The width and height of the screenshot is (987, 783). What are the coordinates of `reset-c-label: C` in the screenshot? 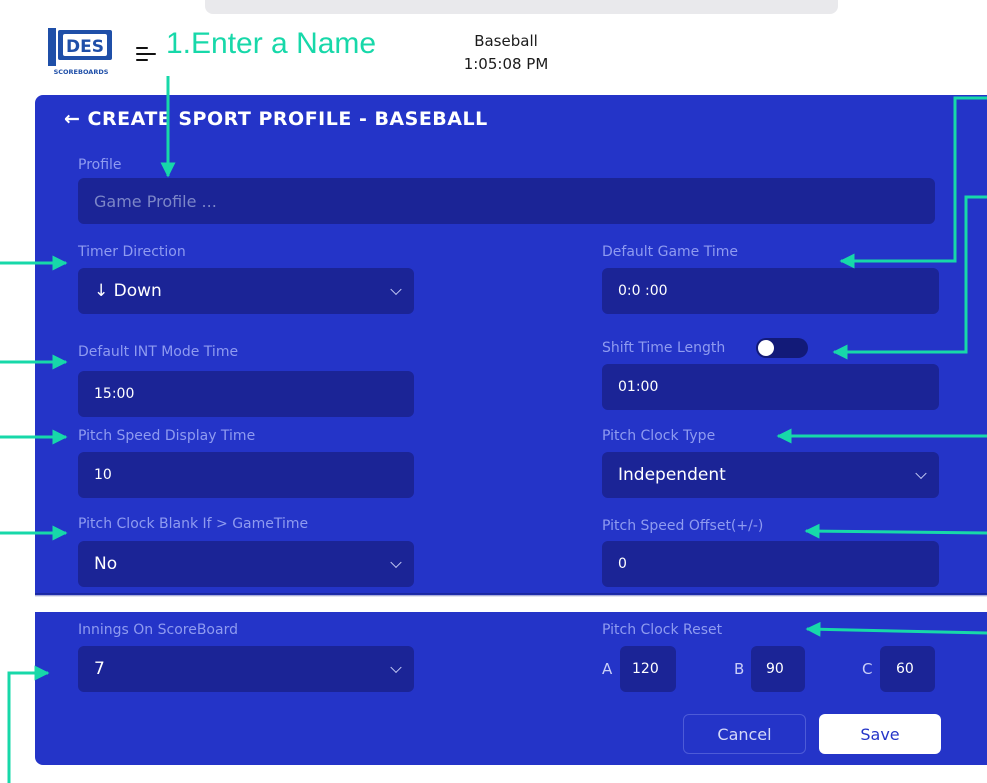 It's located at (867, 669).